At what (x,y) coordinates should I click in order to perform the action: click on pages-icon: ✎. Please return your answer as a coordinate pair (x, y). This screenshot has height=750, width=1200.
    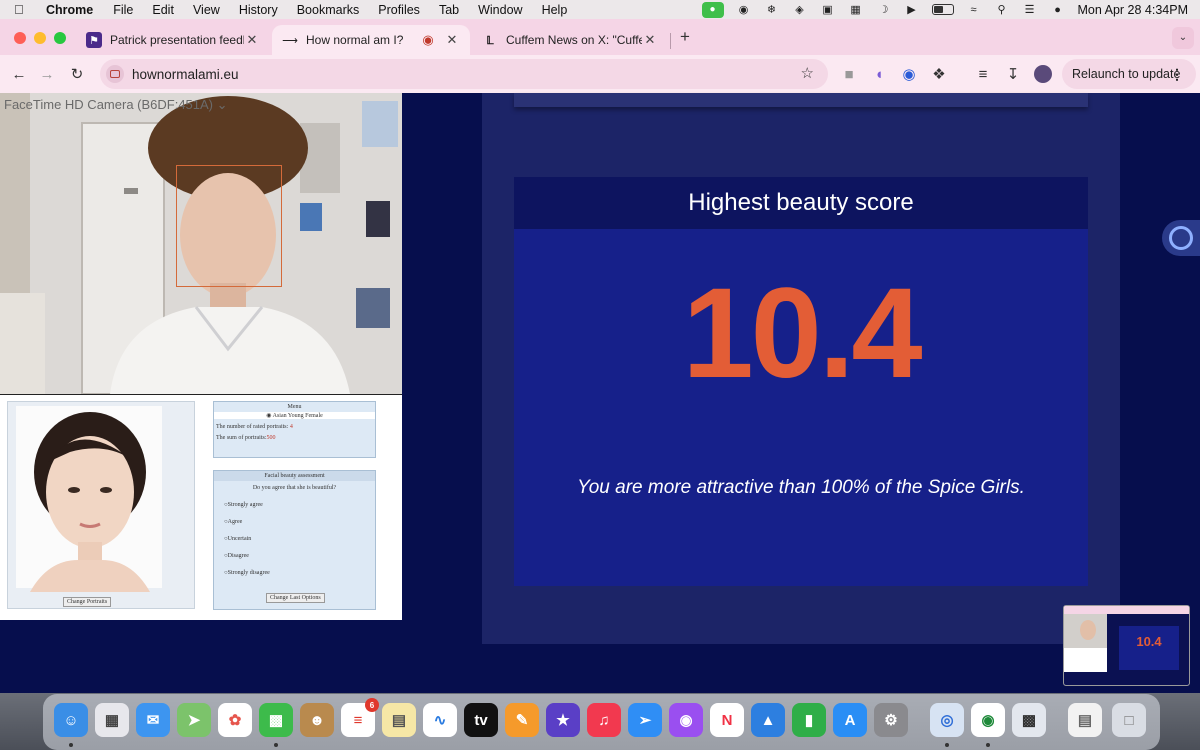
    Looking at the image, I should click on (522, 720).